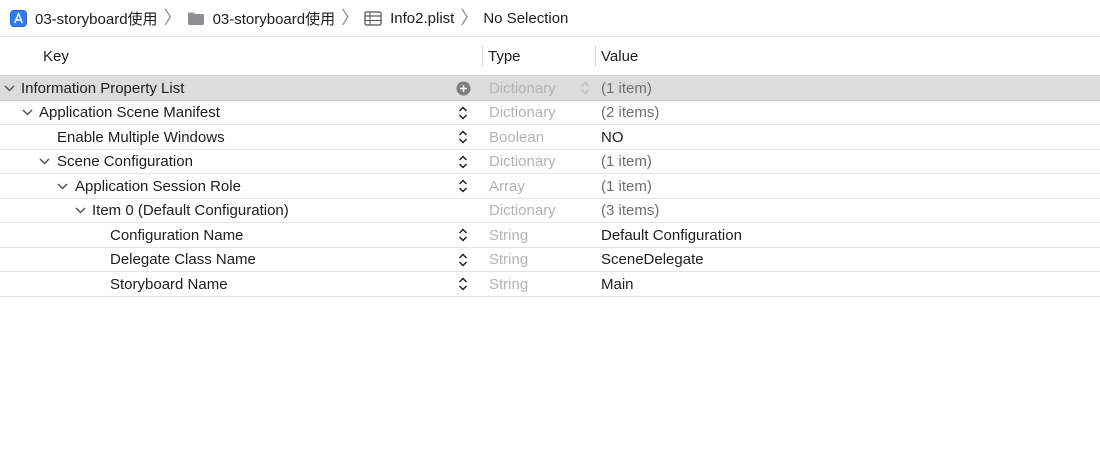 The width and height of the screenshot is (1100, 468). I want to click on row-value: SceneDelegate, so click(652, 260).